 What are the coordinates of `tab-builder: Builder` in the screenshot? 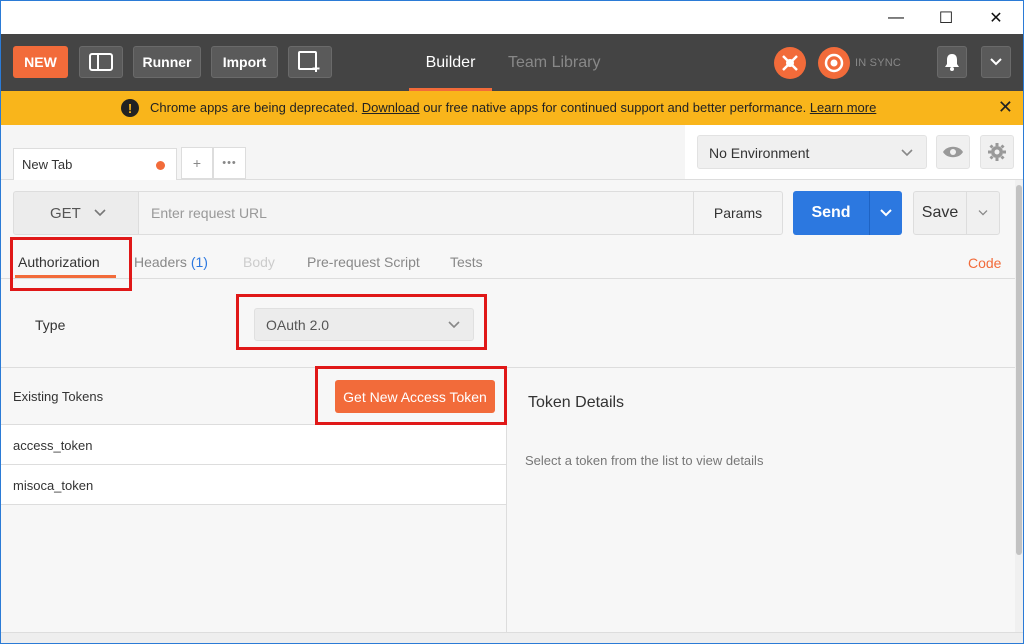 It's located at (450, 68).